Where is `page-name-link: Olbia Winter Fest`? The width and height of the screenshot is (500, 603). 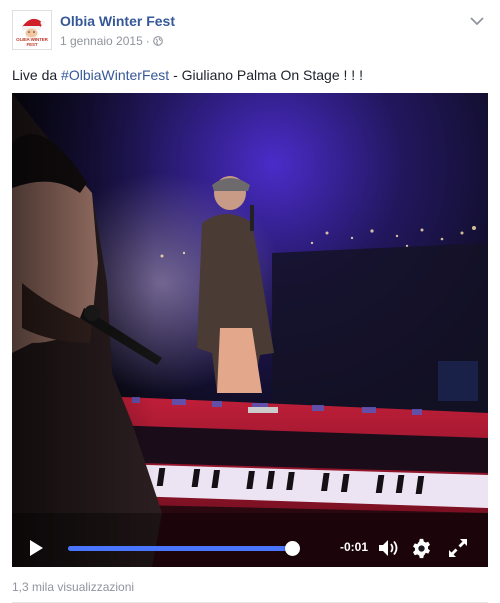
page-name-link: Olbia Winter Fest is located at coordinates (117, 21).